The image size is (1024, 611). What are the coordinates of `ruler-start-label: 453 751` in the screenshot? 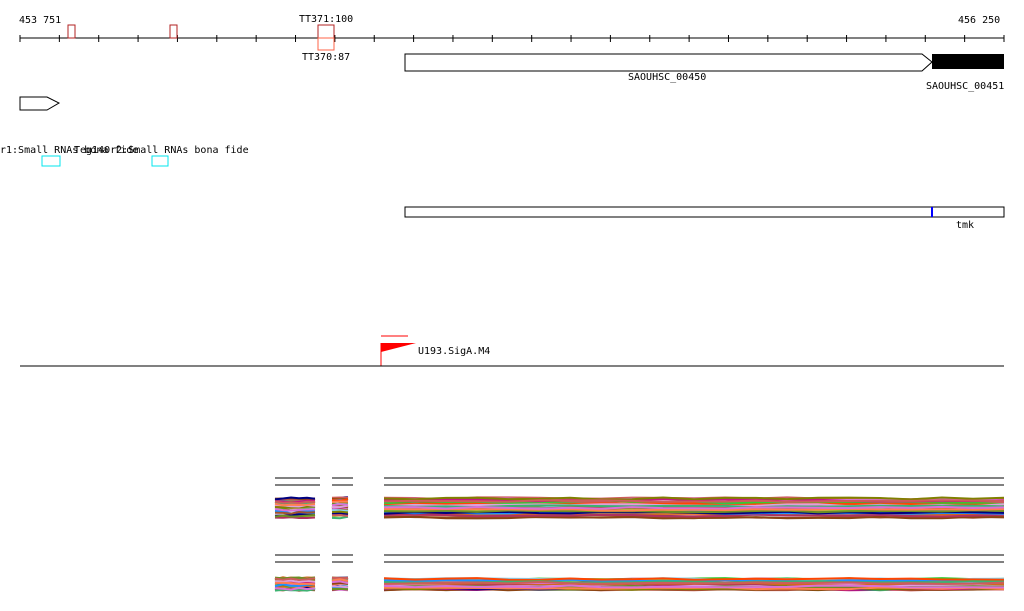 It's located at (40, 20).